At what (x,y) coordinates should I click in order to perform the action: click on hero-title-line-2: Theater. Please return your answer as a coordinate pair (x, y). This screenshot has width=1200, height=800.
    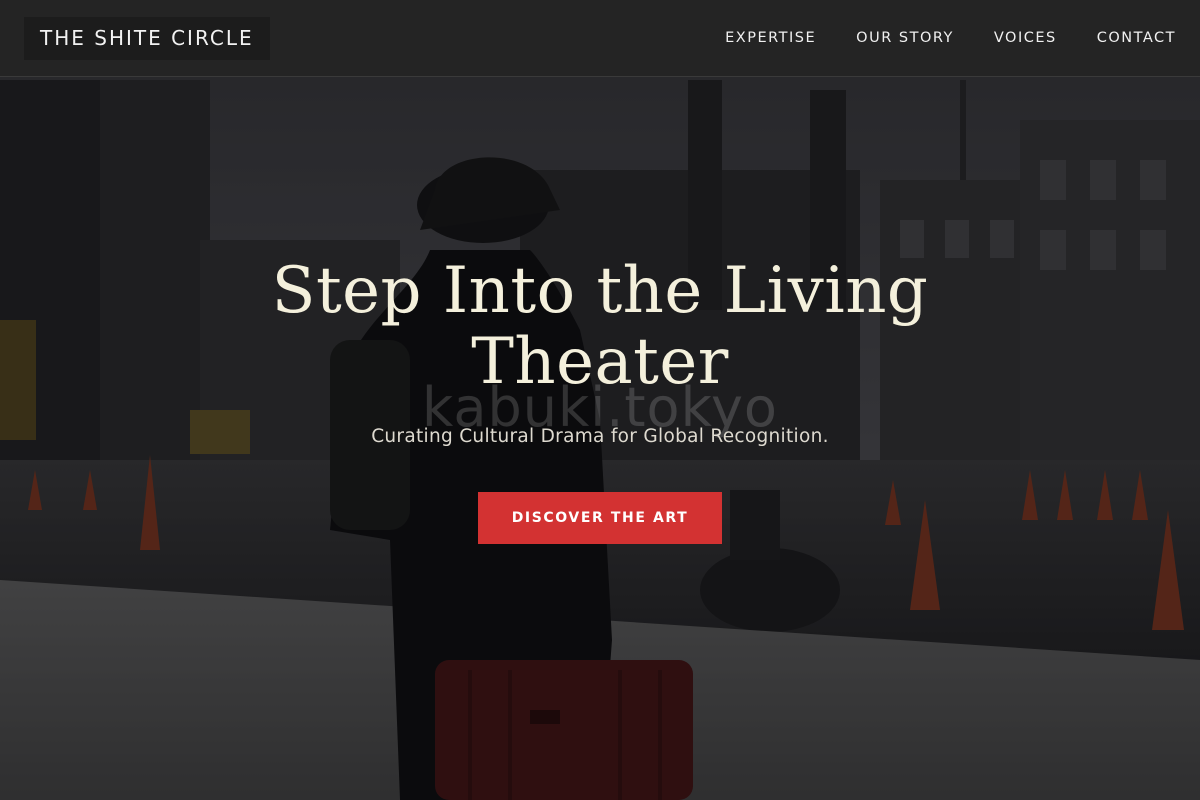
    Looking at the image, I should click on (600, 362).